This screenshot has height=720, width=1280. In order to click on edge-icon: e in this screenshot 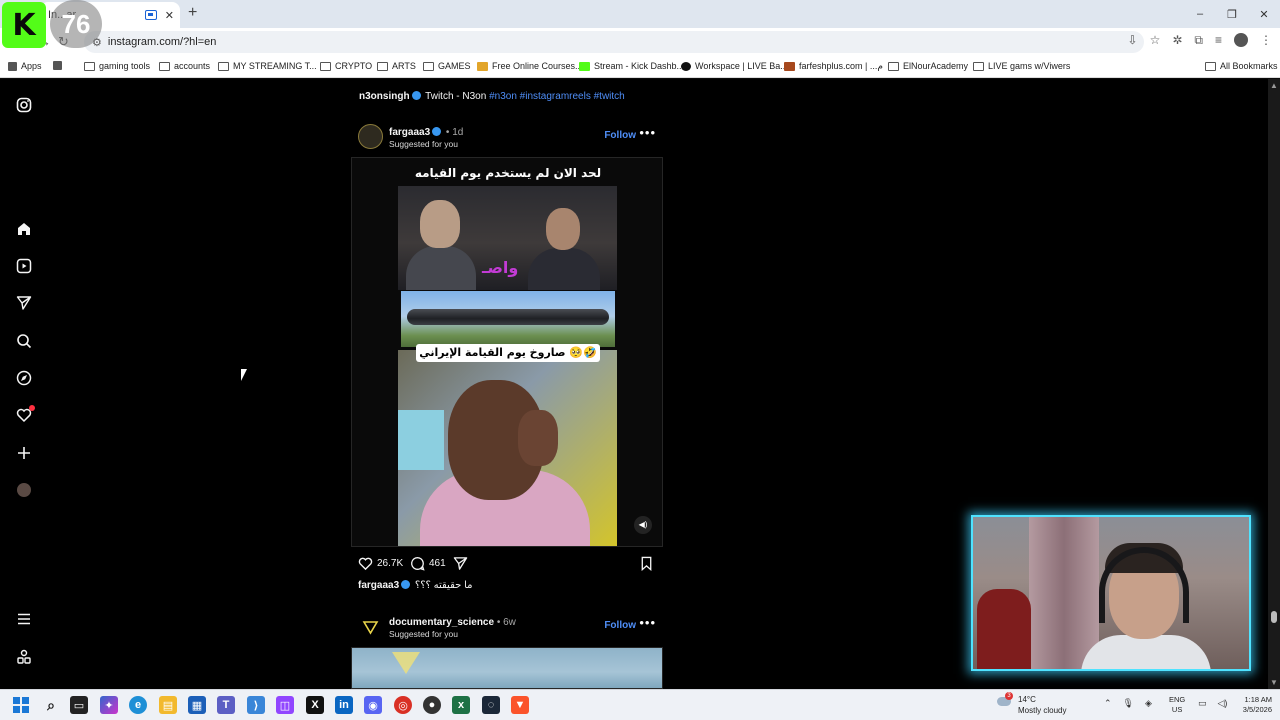, I will do `click(138, 705)`.